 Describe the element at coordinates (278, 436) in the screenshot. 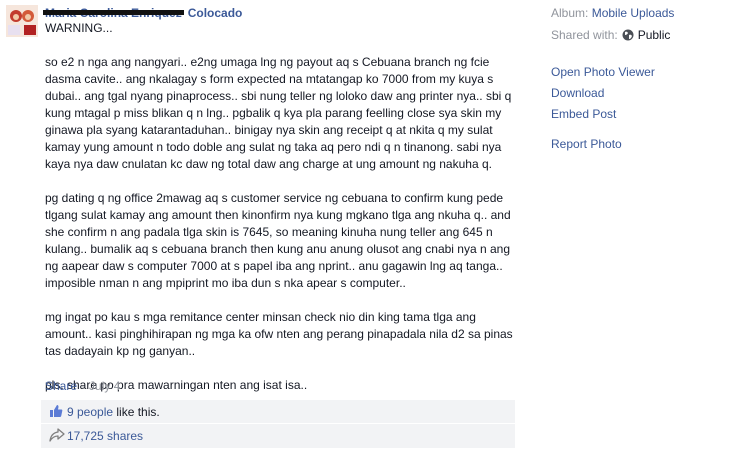

I see `shares-row: 17,725 shares` at that location.